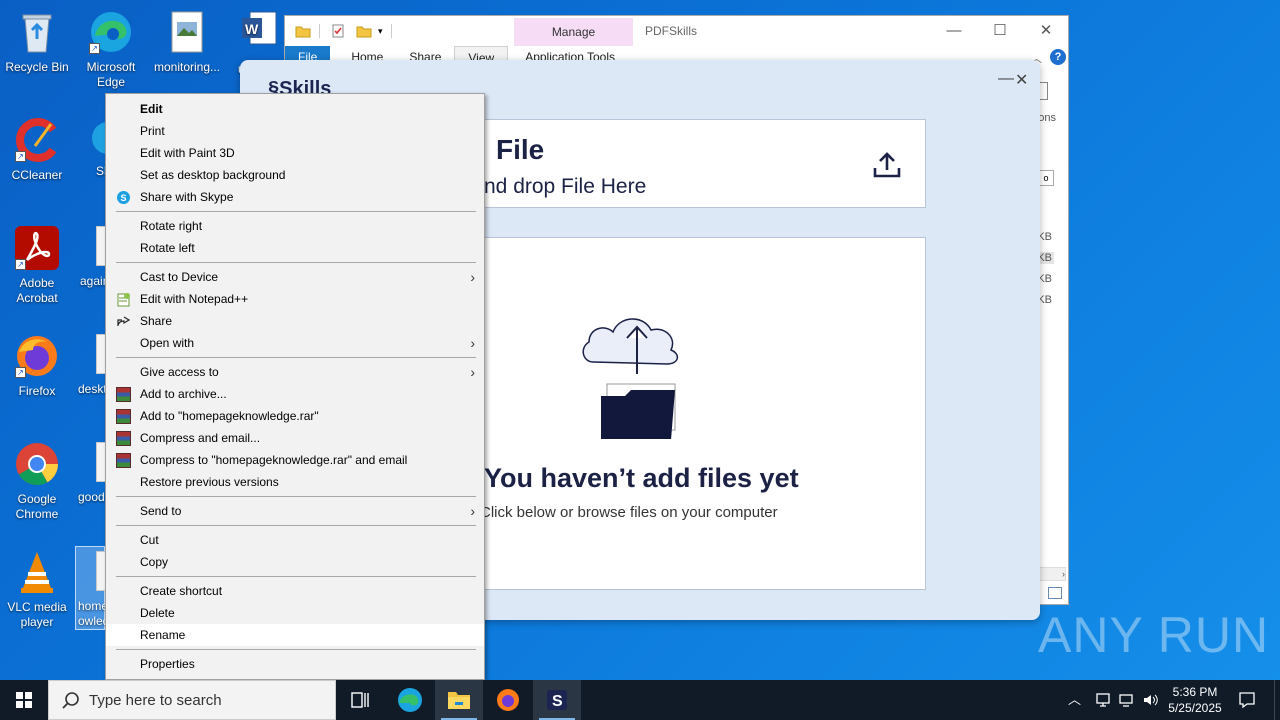 This screenshot has width=1280, height=720. Describe the element at coordinates (295, 416) in the screenshot. I see `menu-item-add-to-rar: Add to "homepageknowledge.rar"` at that location.